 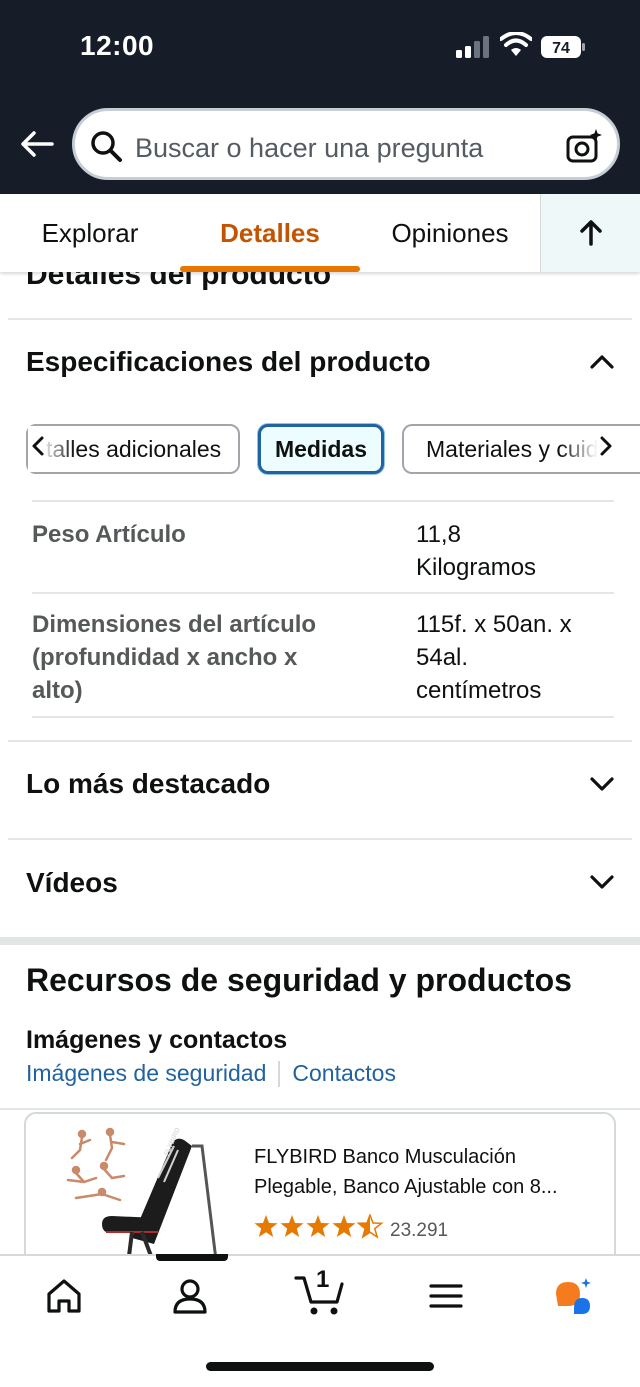 What do you see at coordinates (344, 1073) in the screenshot?
I see `contacts-link: Contactos` at bounding box center [344, 1073].